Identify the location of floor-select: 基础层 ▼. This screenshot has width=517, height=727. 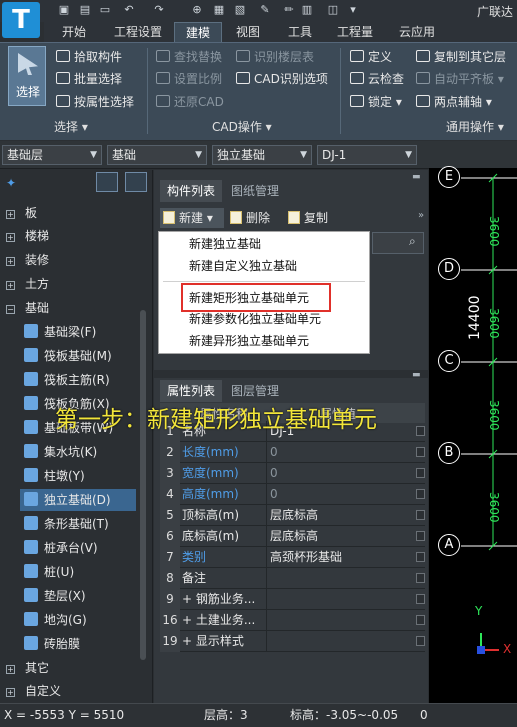
(52, 155).